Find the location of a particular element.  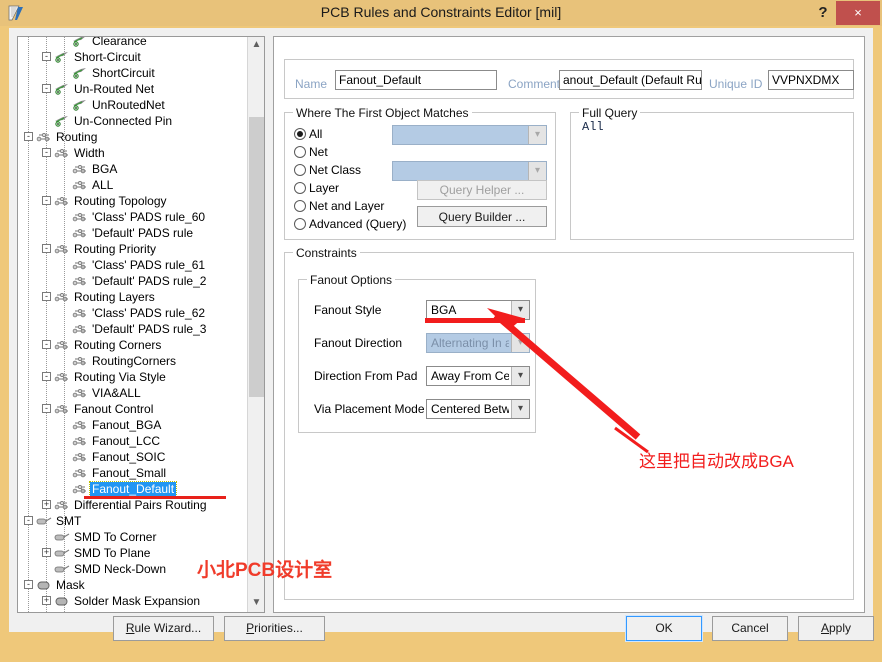

radio-label: Net and Layer is located at coordinates (347, 206).